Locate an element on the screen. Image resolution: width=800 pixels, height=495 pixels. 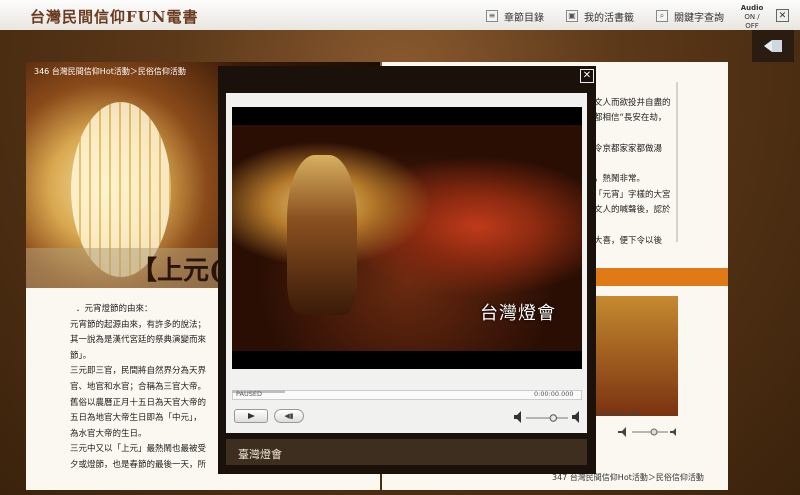
text-line: 「元宵」字樣的大宮 is located at coordinates (632, 194).